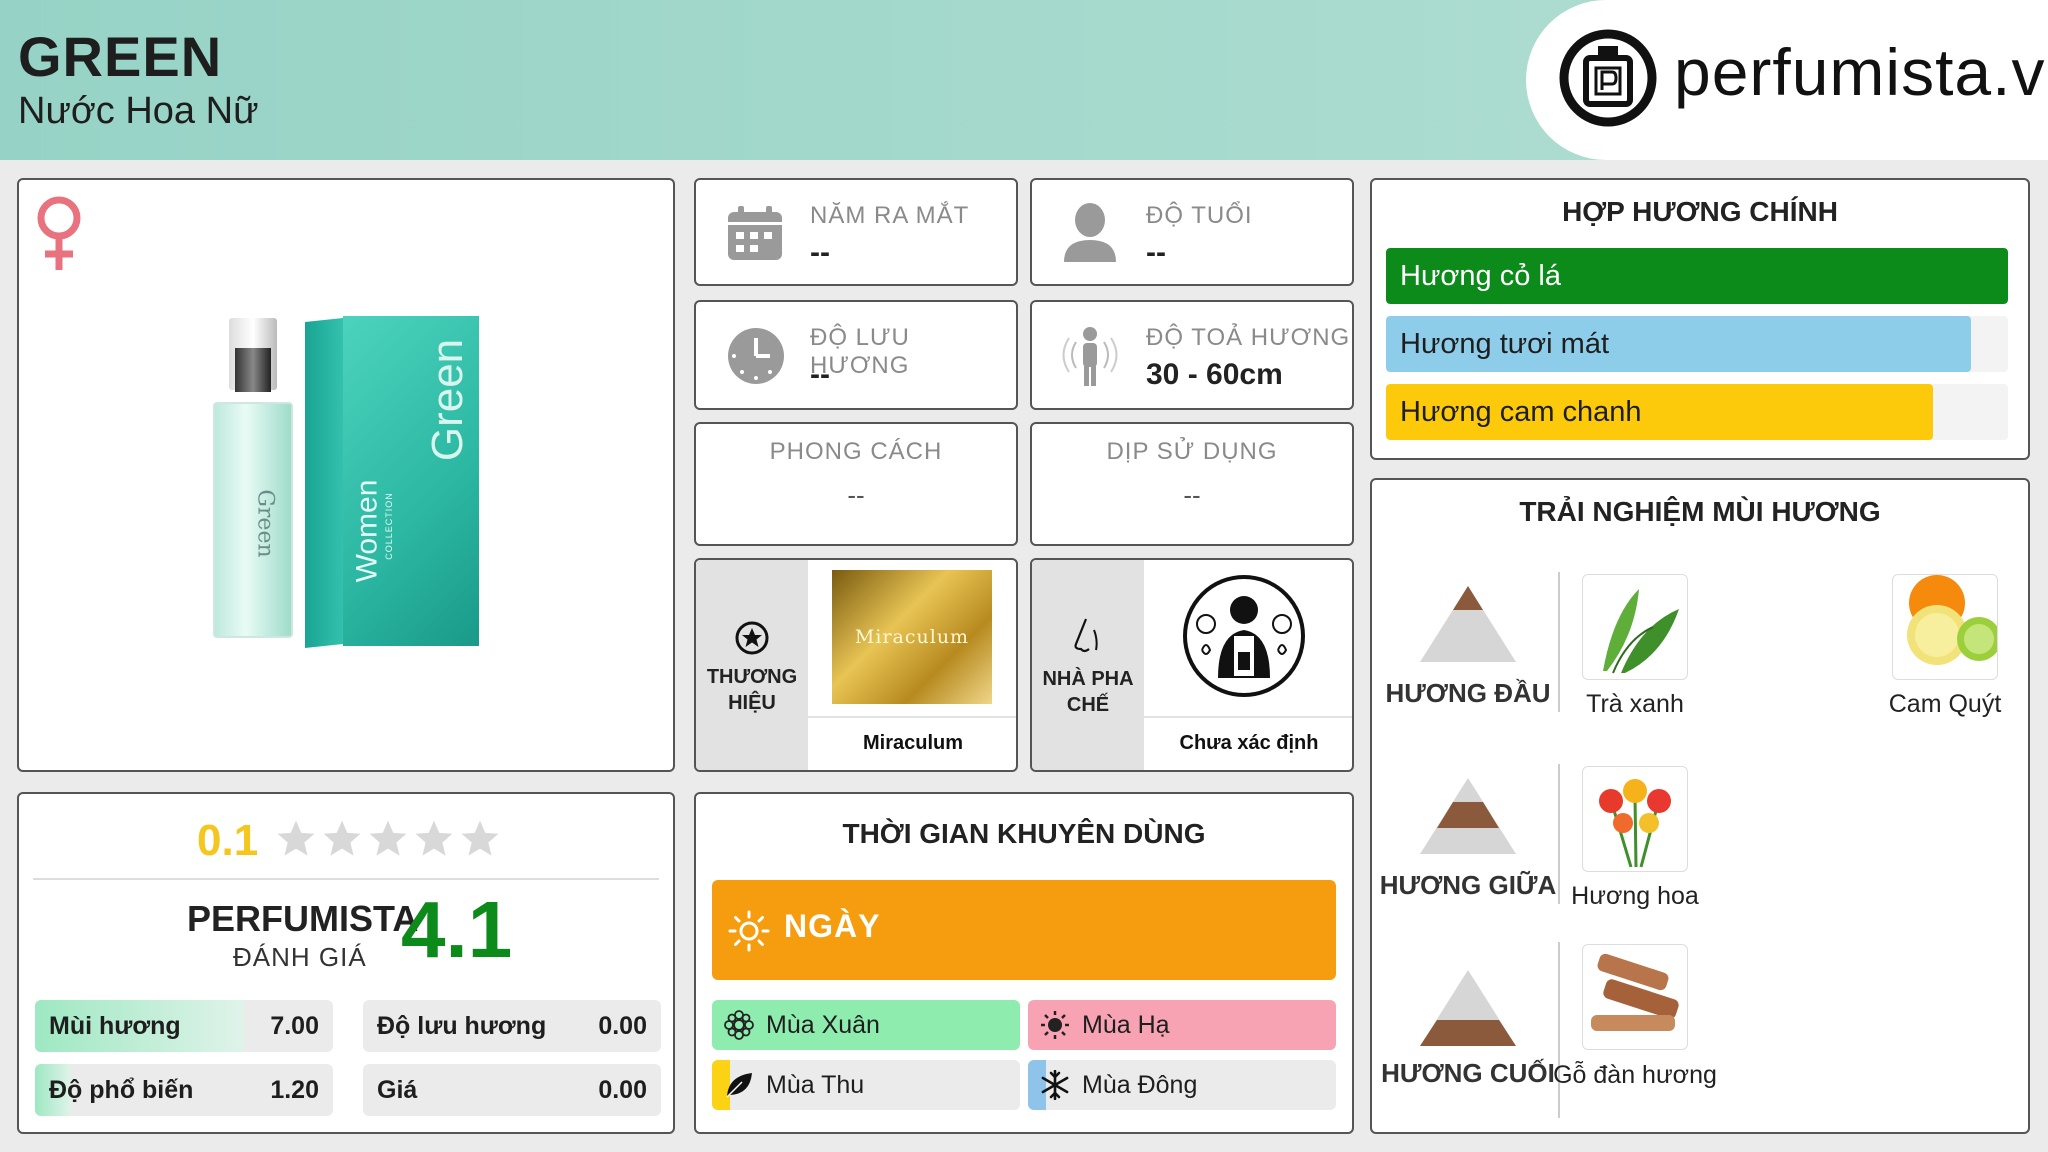  Describe the element at coordinates (1468, 624) in the screenshot. I see `pyramid-top-icon` at that location.